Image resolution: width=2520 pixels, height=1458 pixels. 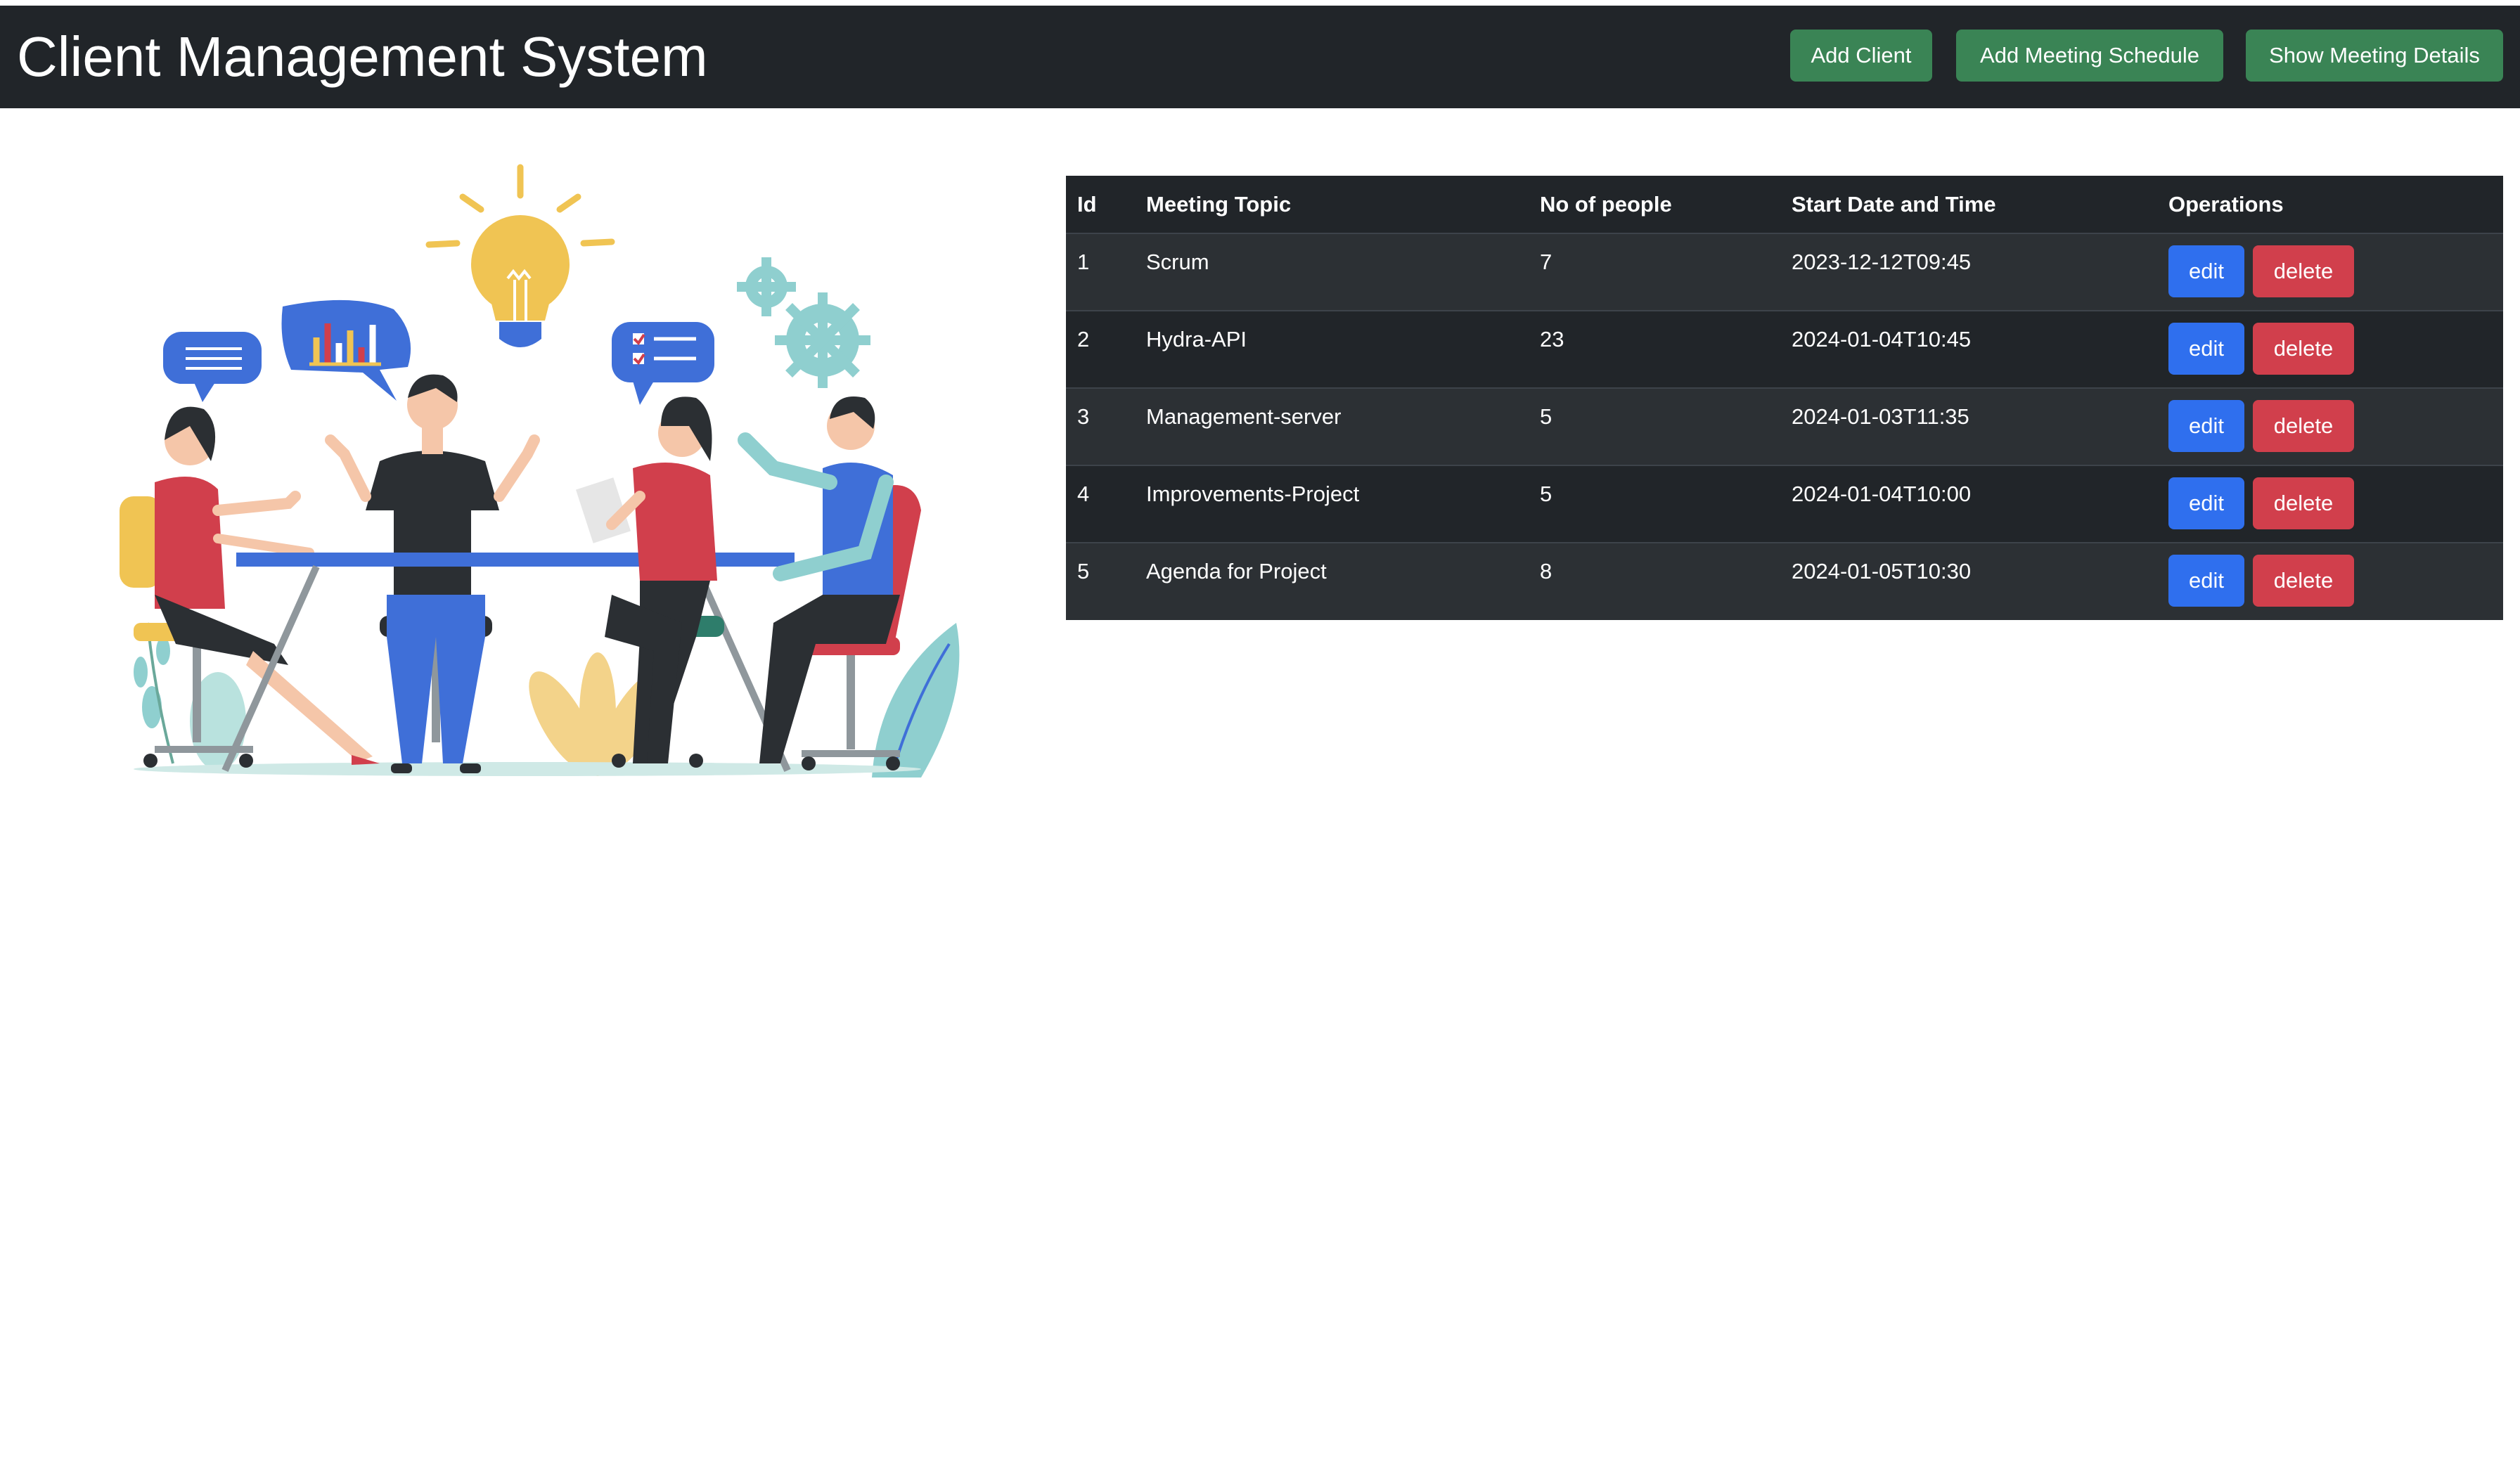 I want to click on cell-topic: Scrum, so click(x=1332, y=272).